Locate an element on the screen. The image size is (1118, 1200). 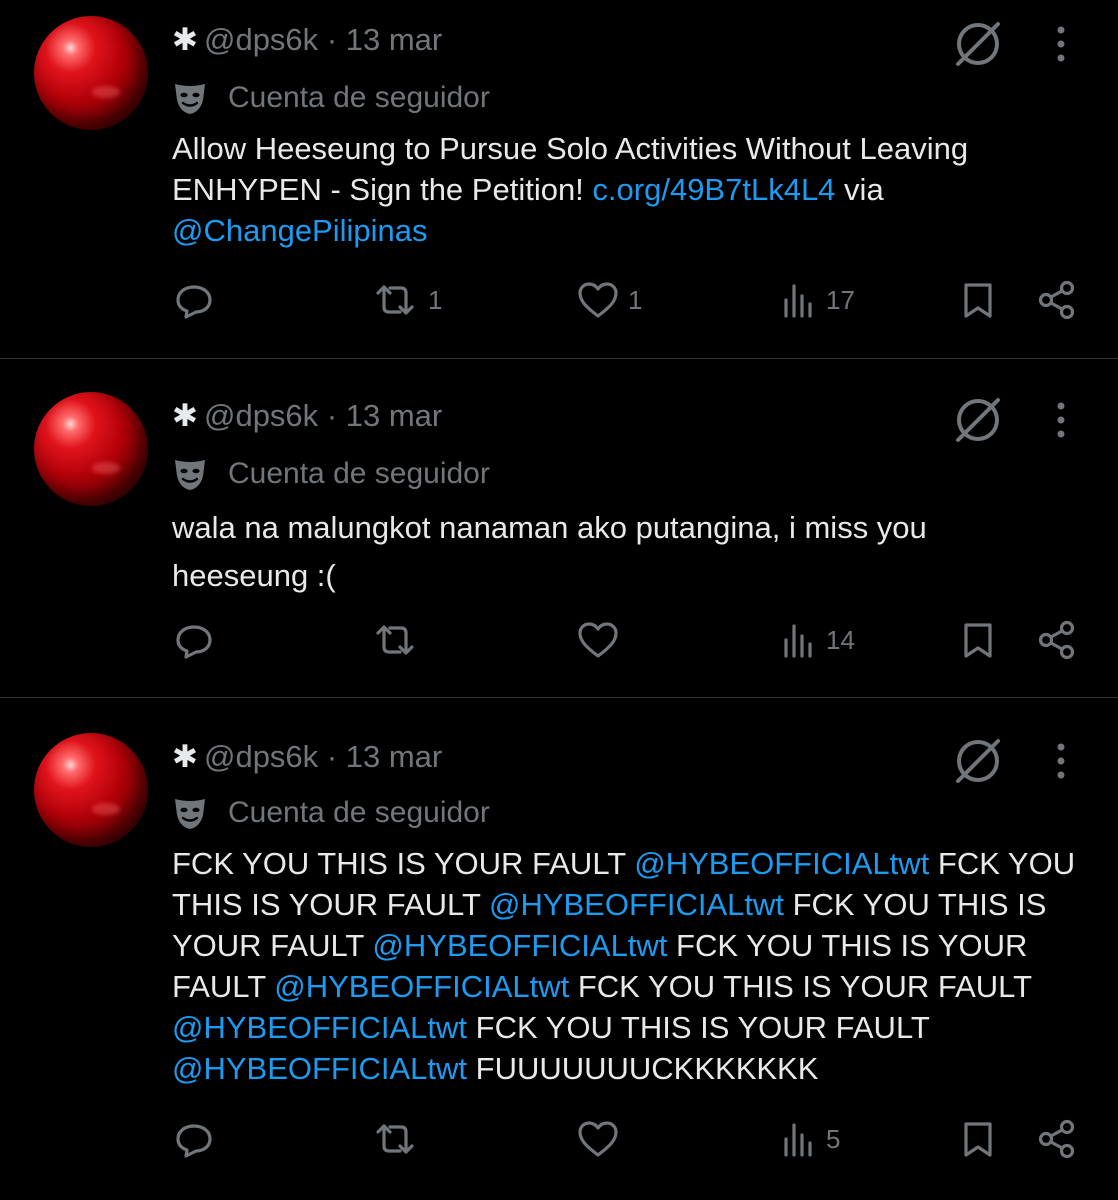
views-count: 17 is located at coordinates (840, 299).